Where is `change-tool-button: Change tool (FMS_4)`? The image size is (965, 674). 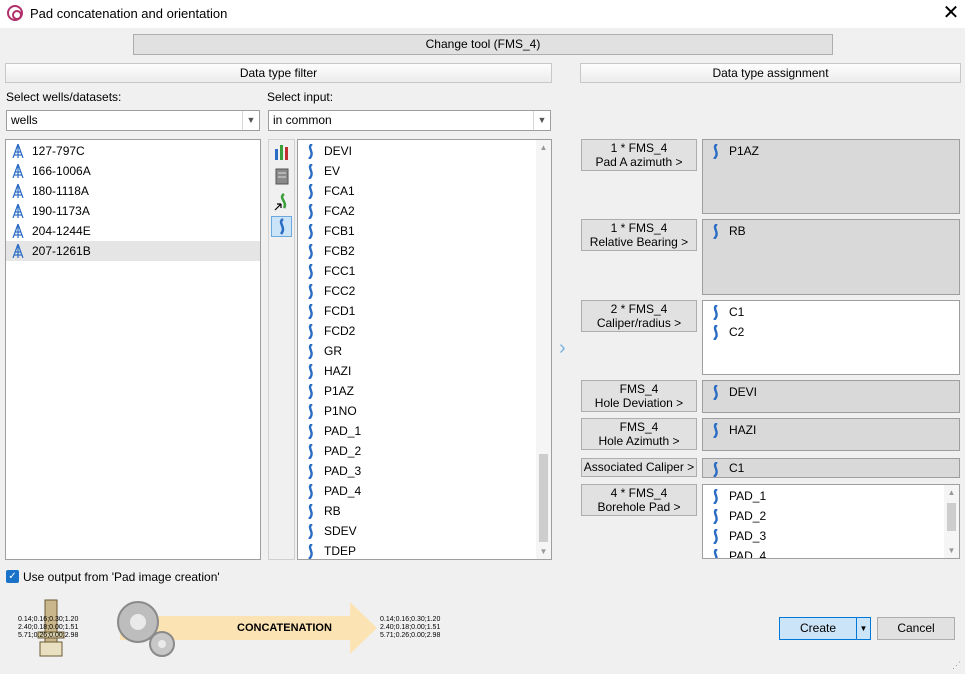 change-tool-button: Change tool (FMS_4) is located at coordinates (483, 44).